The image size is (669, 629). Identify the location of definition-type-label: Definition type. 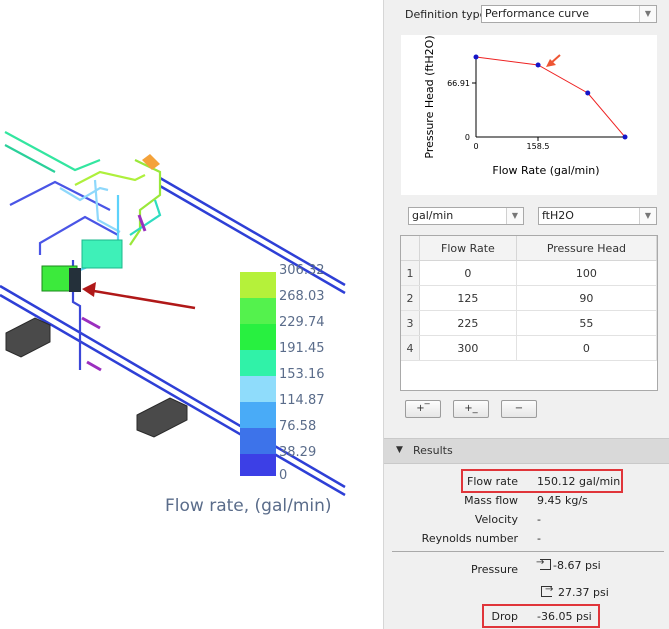
(446, 14).